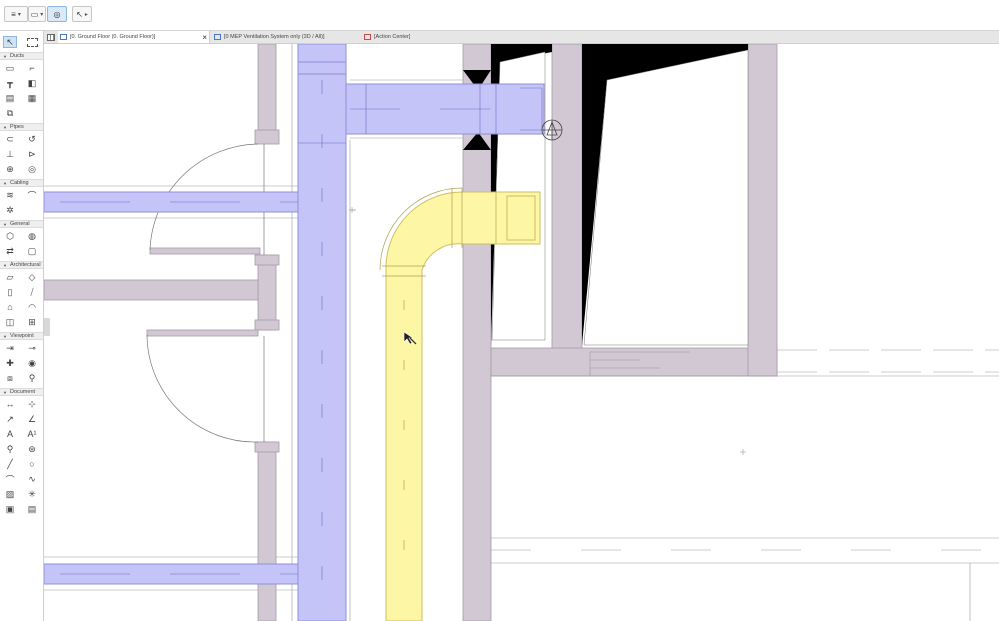 This screenshot has width=999, height=621. Describe the element at coordinates (37, 14) in the screenshot. I see `view-options-button: ▭ ▾` at that location.